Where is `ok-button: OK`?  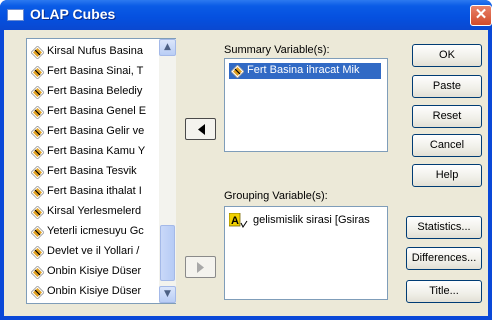
ok-button: OK is located at coordinates (447, 55).